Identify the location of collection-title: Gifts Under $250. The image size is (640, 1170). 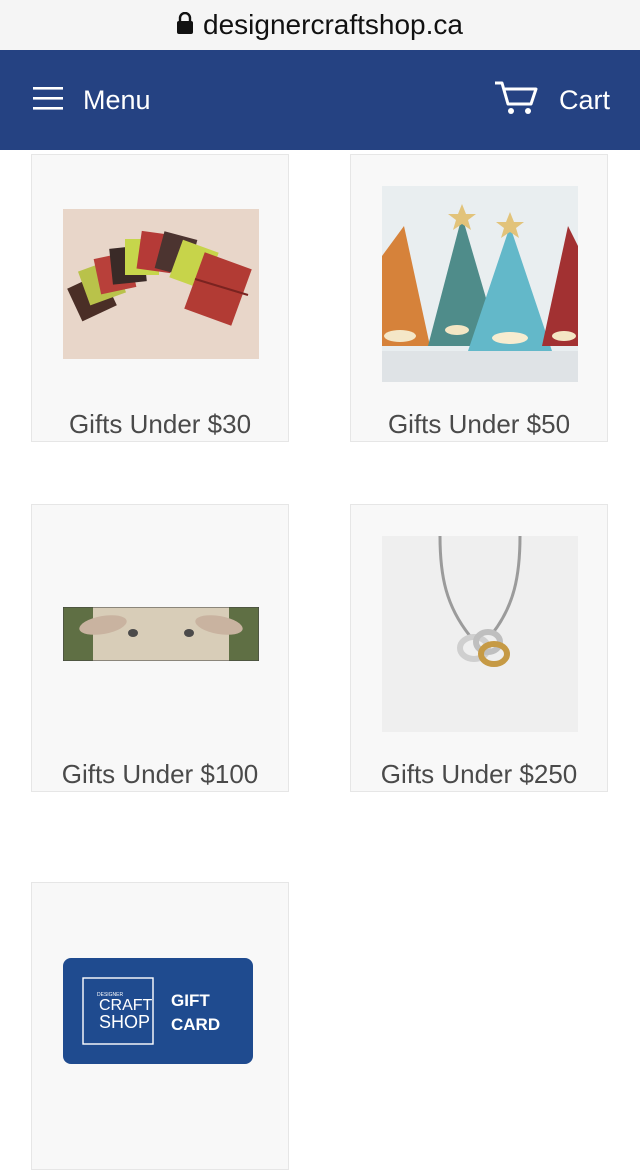
(479, 774).